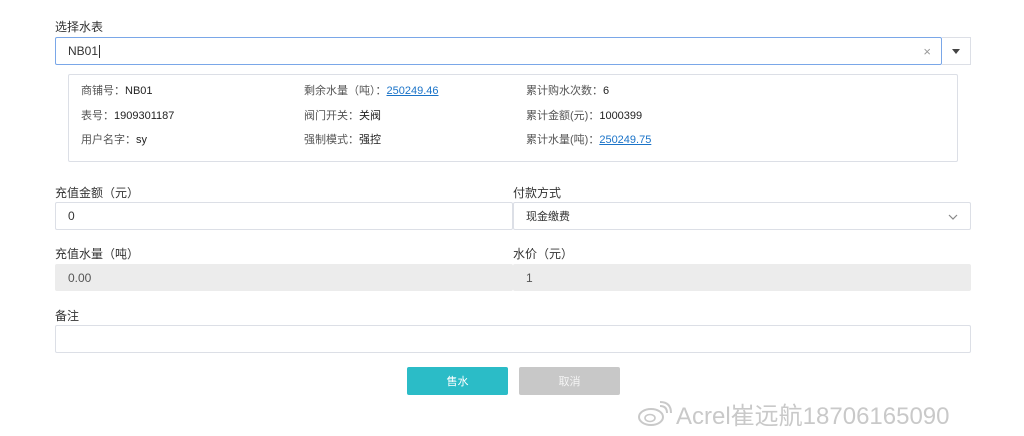 This screenshot has width=1024, height=436. Describe the element at coordinates (813, 416) in the screenshot. I see `watermark-text: Acrel崔远航18706165090` at that location.